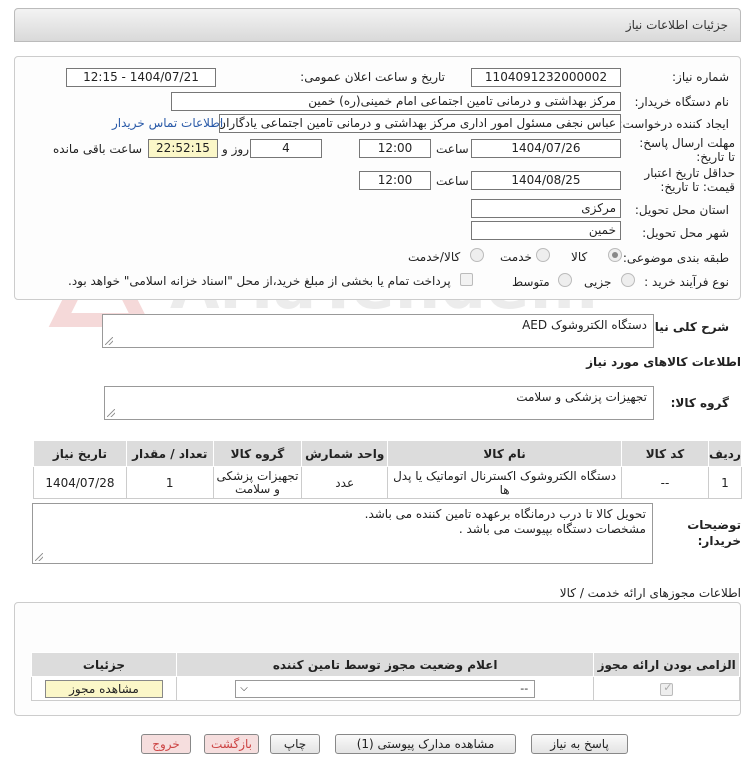  What do you see at coordinates (452, 149) in the screenshot?
I see `deadline-time-label: ساعت` at bounding box center [452, 149].